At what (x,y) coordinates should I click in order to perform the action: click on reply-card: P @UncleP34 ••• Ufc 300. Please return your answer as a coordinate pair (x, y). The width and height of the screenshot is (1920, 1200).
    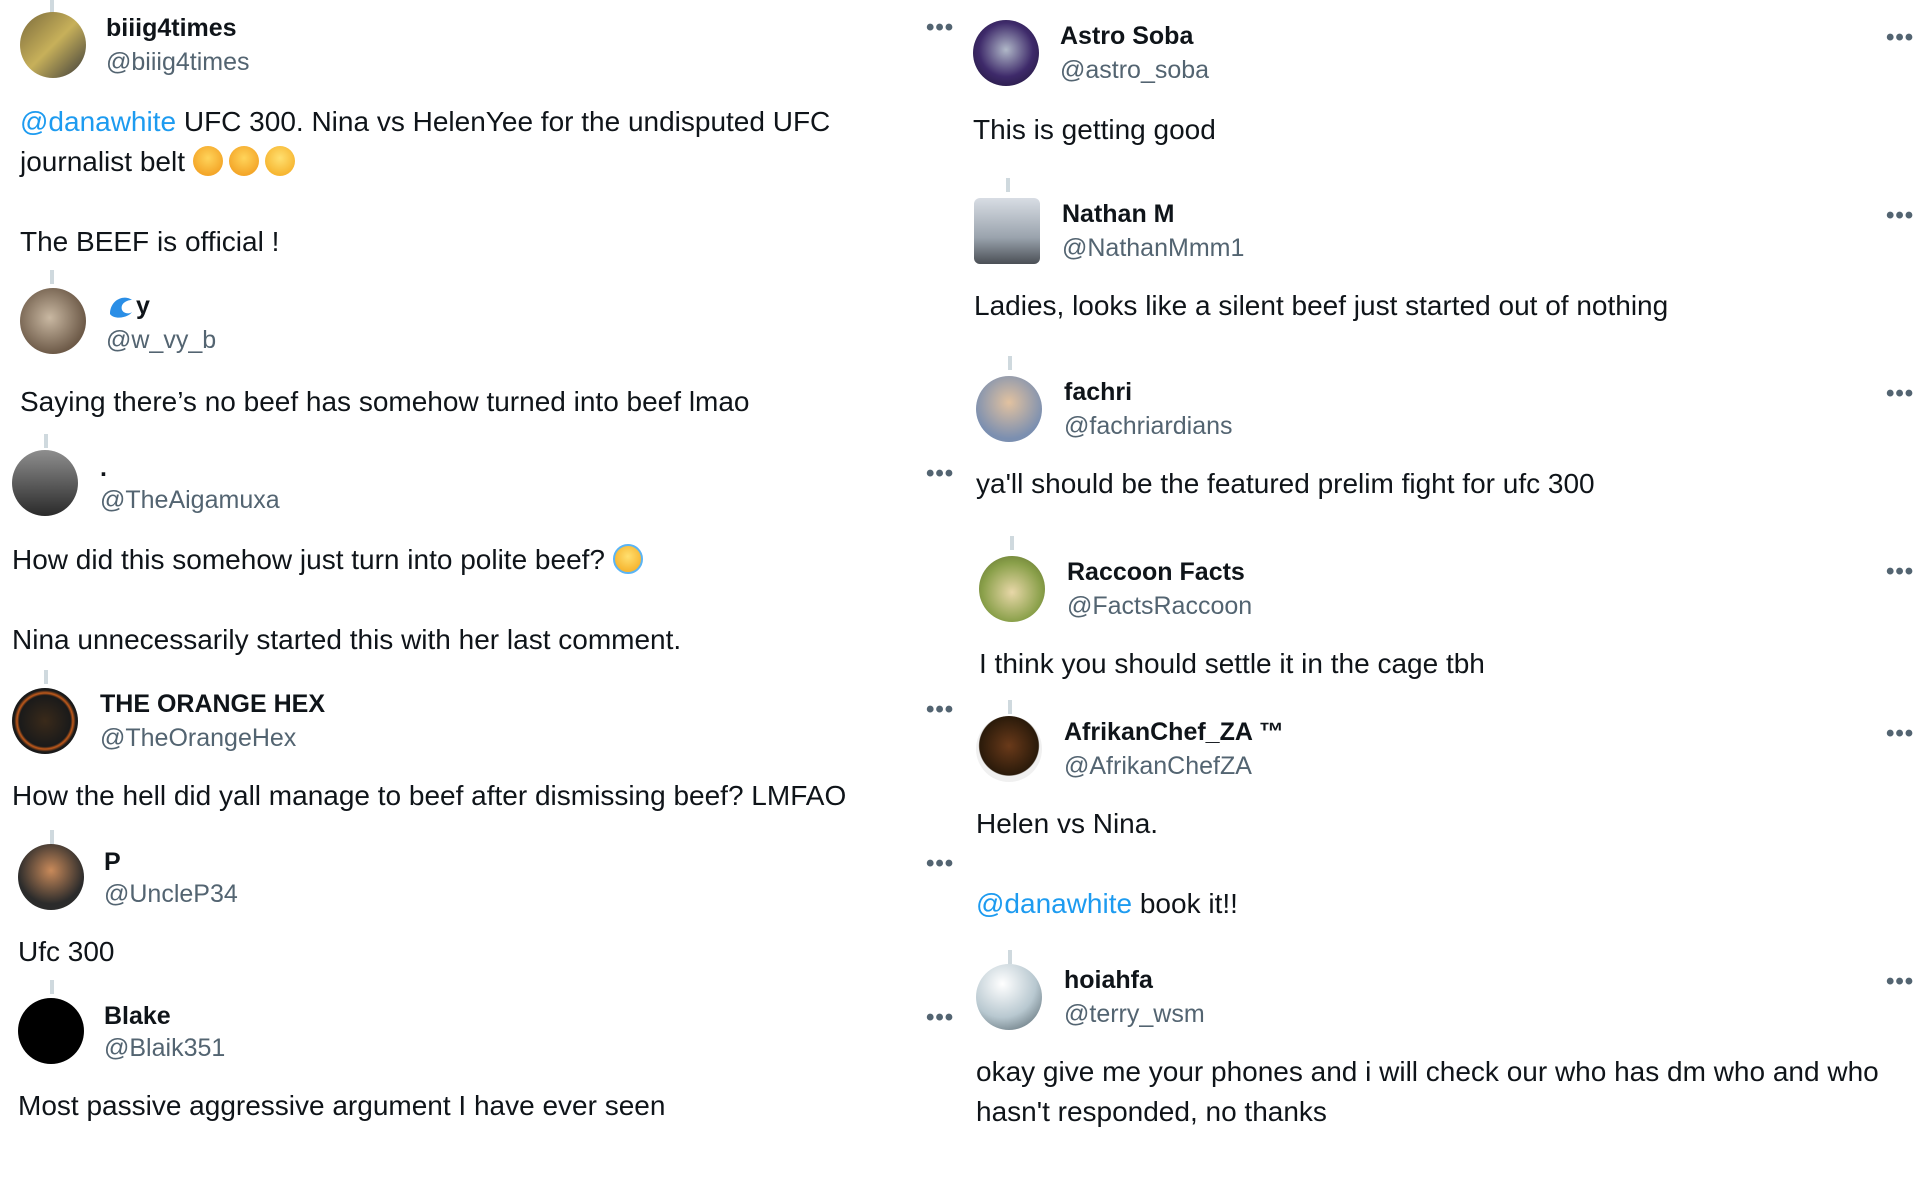
    Looking at the image, I should click on (480, 905).